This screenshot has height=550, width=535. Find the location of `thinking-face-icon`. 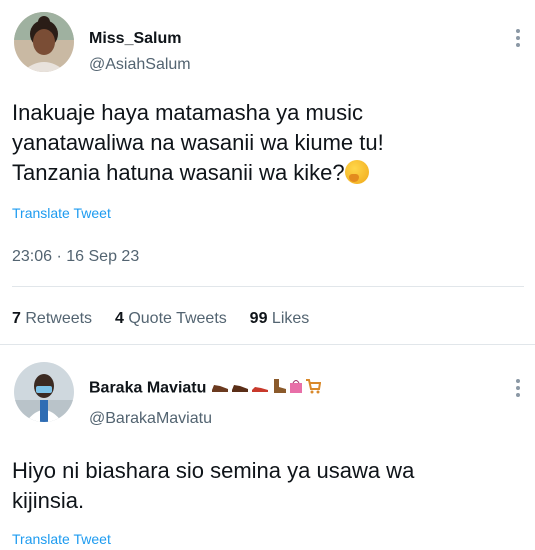

thinking-face-icon is located at coordinates (356, 172).